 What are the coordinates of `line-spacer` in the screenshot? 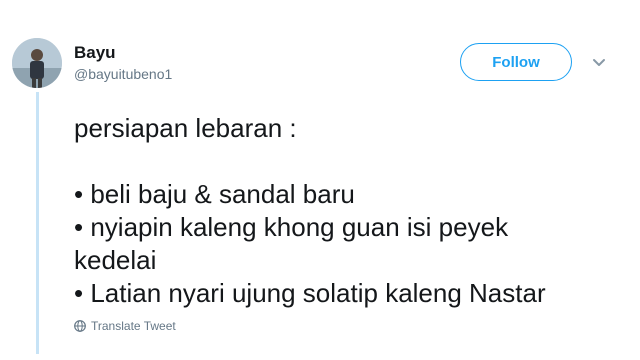 It's located at (352, 161).